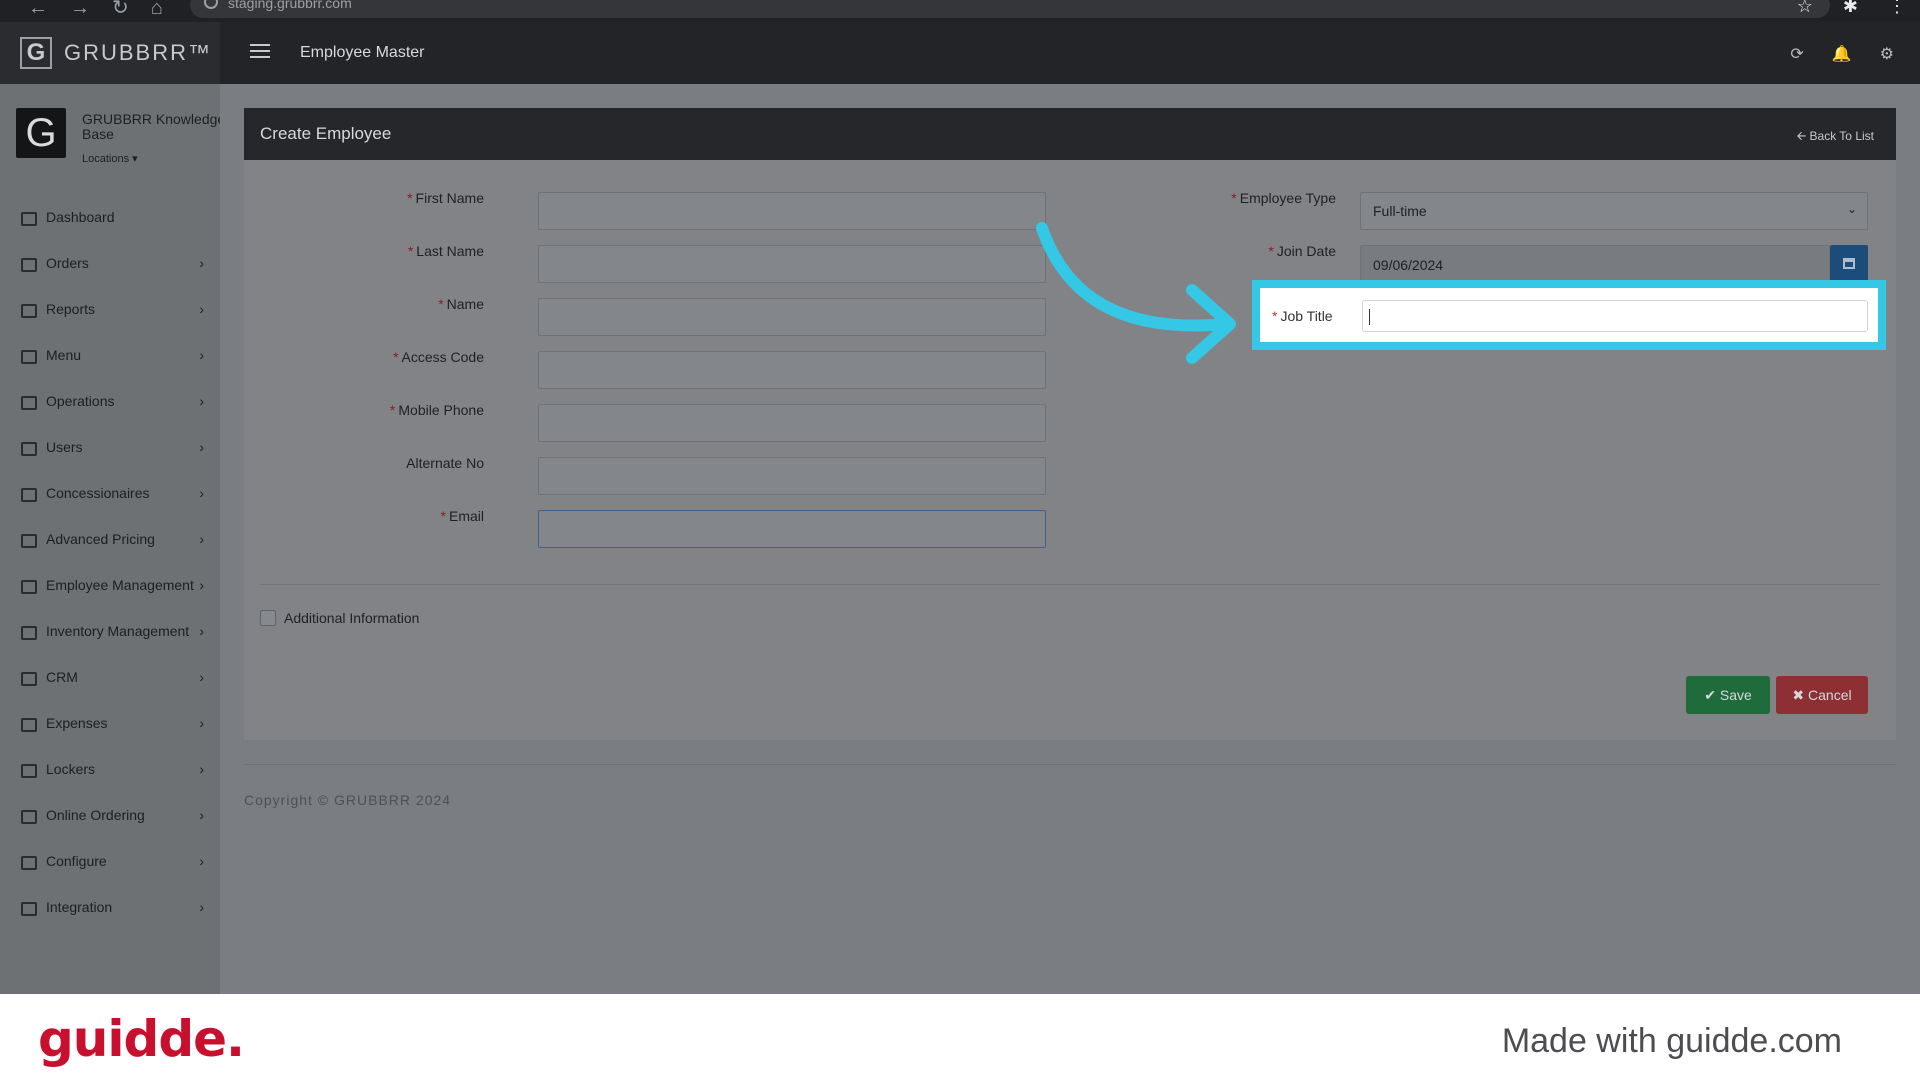  I want to click on first-name-label: * First Name, so click(445, 198).